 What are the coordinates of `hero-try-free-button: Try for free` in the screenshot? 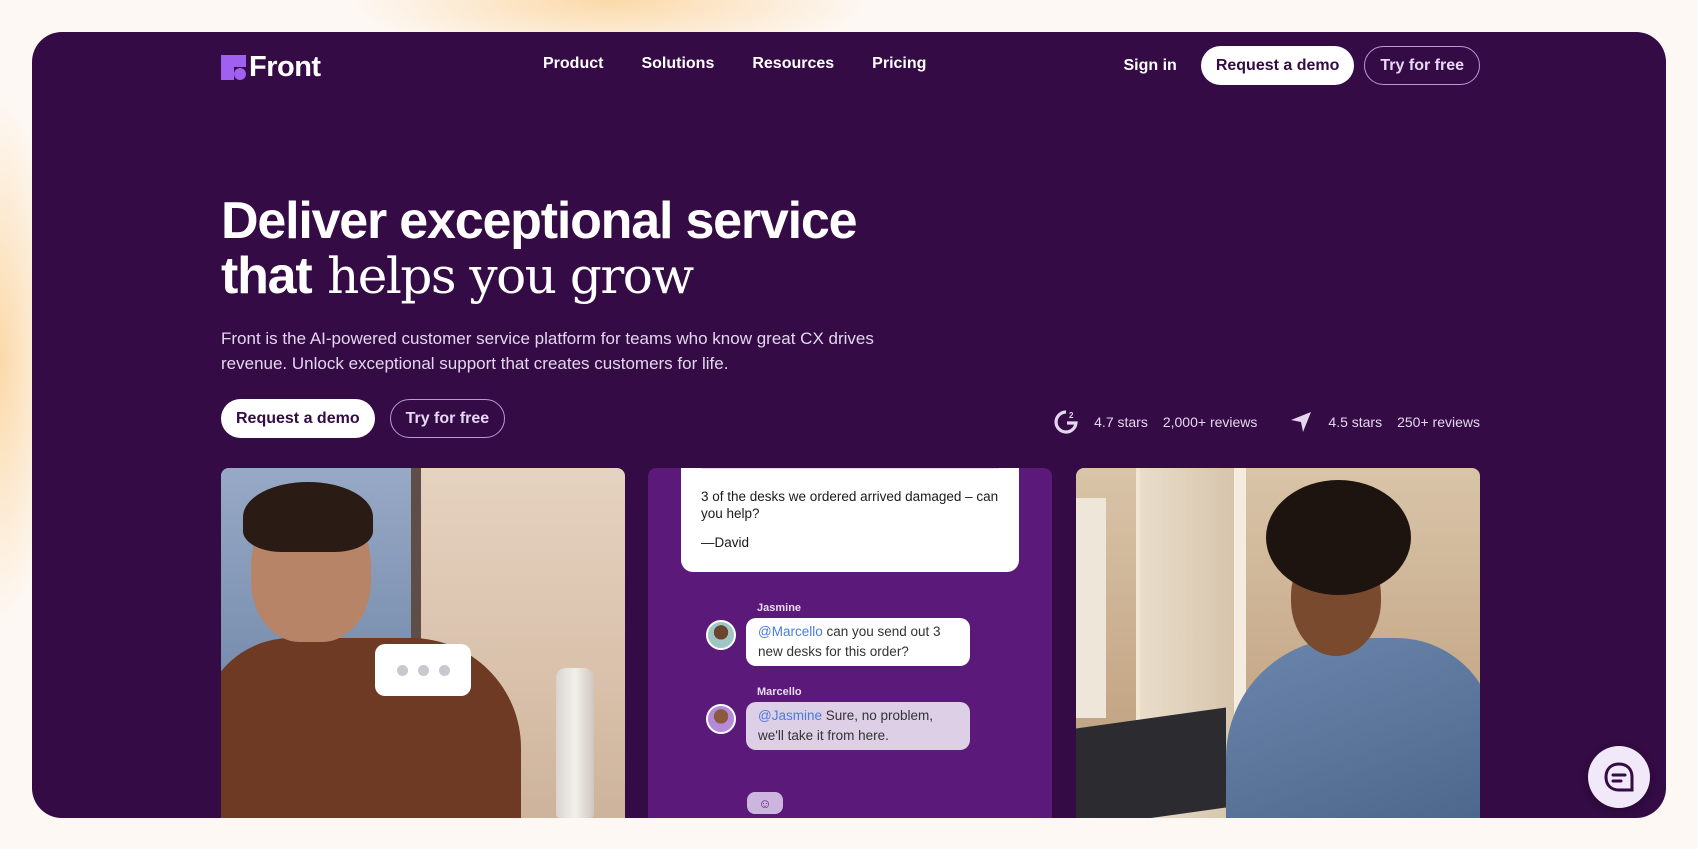 It's located at (447, 418).